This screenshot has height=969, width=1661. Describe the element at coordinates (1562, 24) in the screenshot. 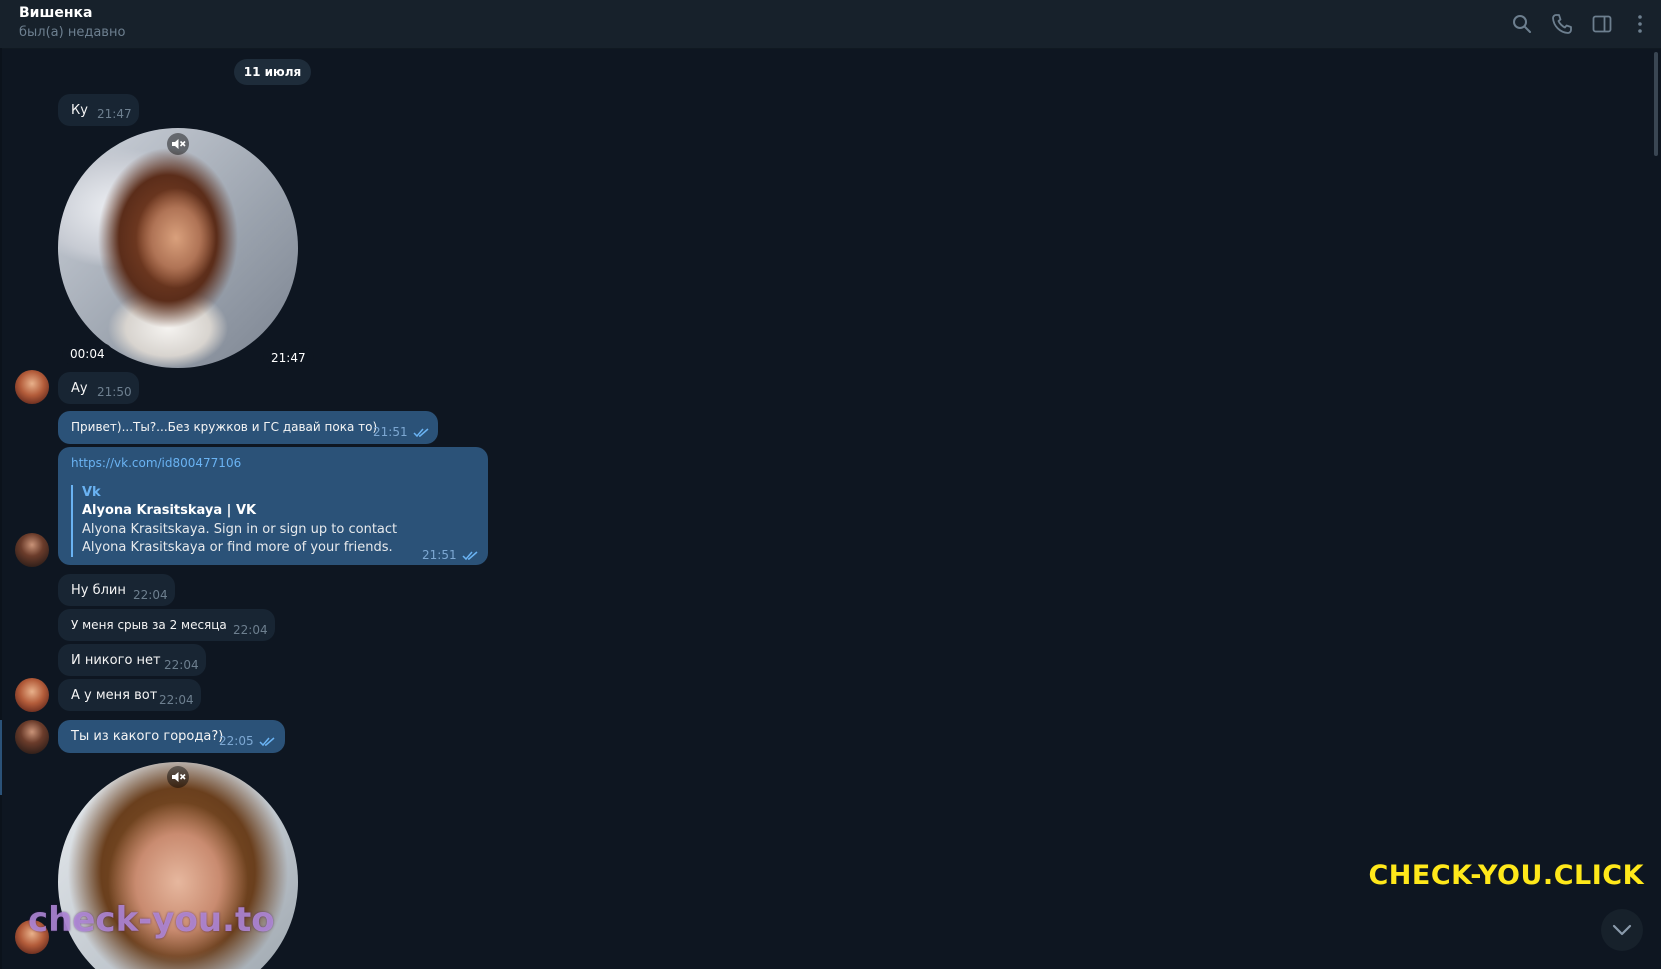

I see `phone-icon` at that location.